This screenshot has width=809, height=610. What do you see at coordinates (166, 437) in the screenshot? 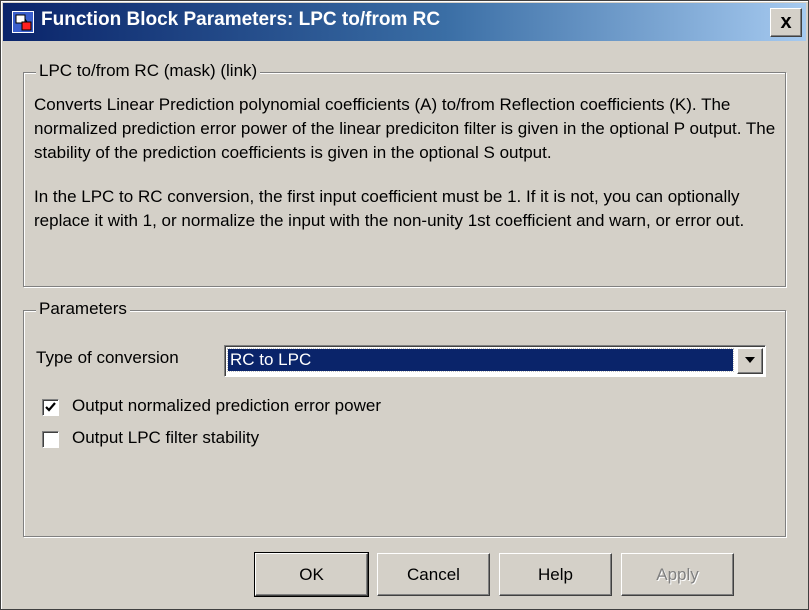
I see `output-filter-stability-label: Output LPC filter stability` at bounding box center [166, 437].